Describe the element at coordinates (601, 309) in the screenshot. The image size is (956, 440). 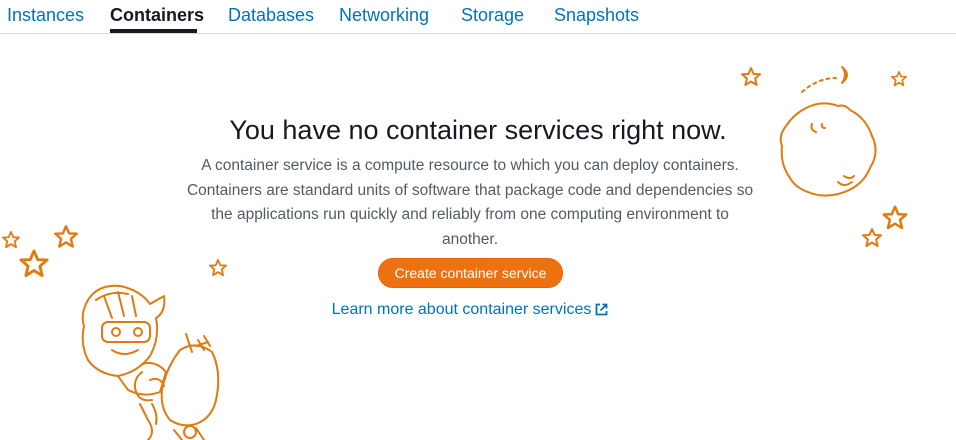
I see `external-link-icon` at that location.